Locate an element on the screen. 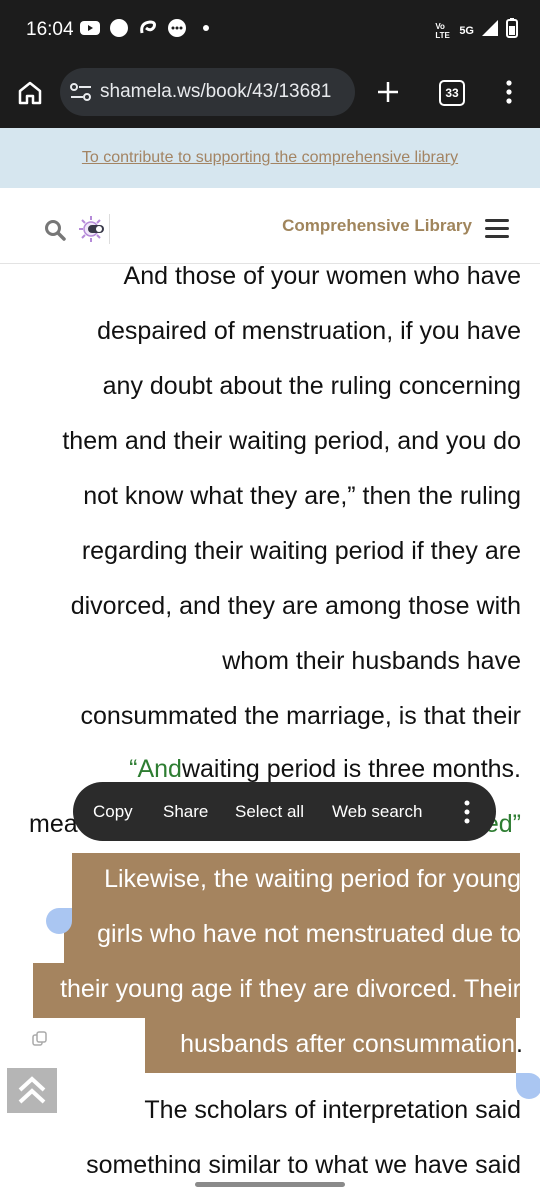 The width and height of the screenshot is (540, 1200). selection-start-handle is located at coordinates (59, 921).